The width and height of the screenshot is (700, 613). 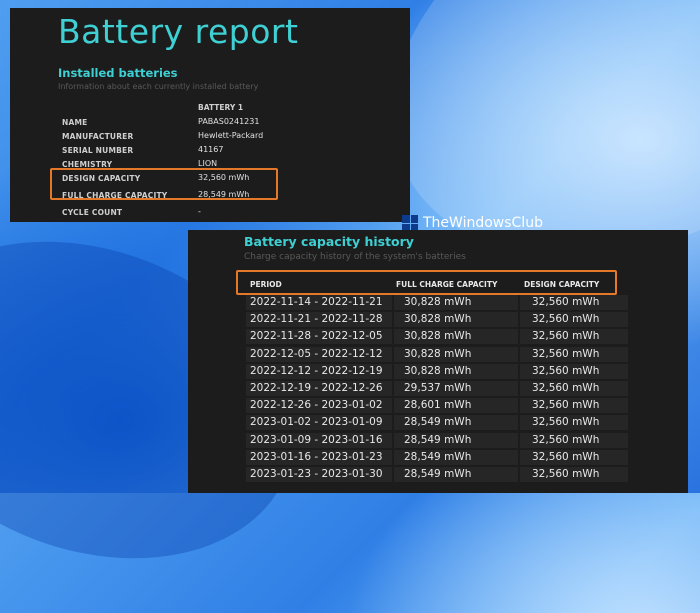 I want to click on battery-column-header: BATTERY 1, so click(x=221, y=107).